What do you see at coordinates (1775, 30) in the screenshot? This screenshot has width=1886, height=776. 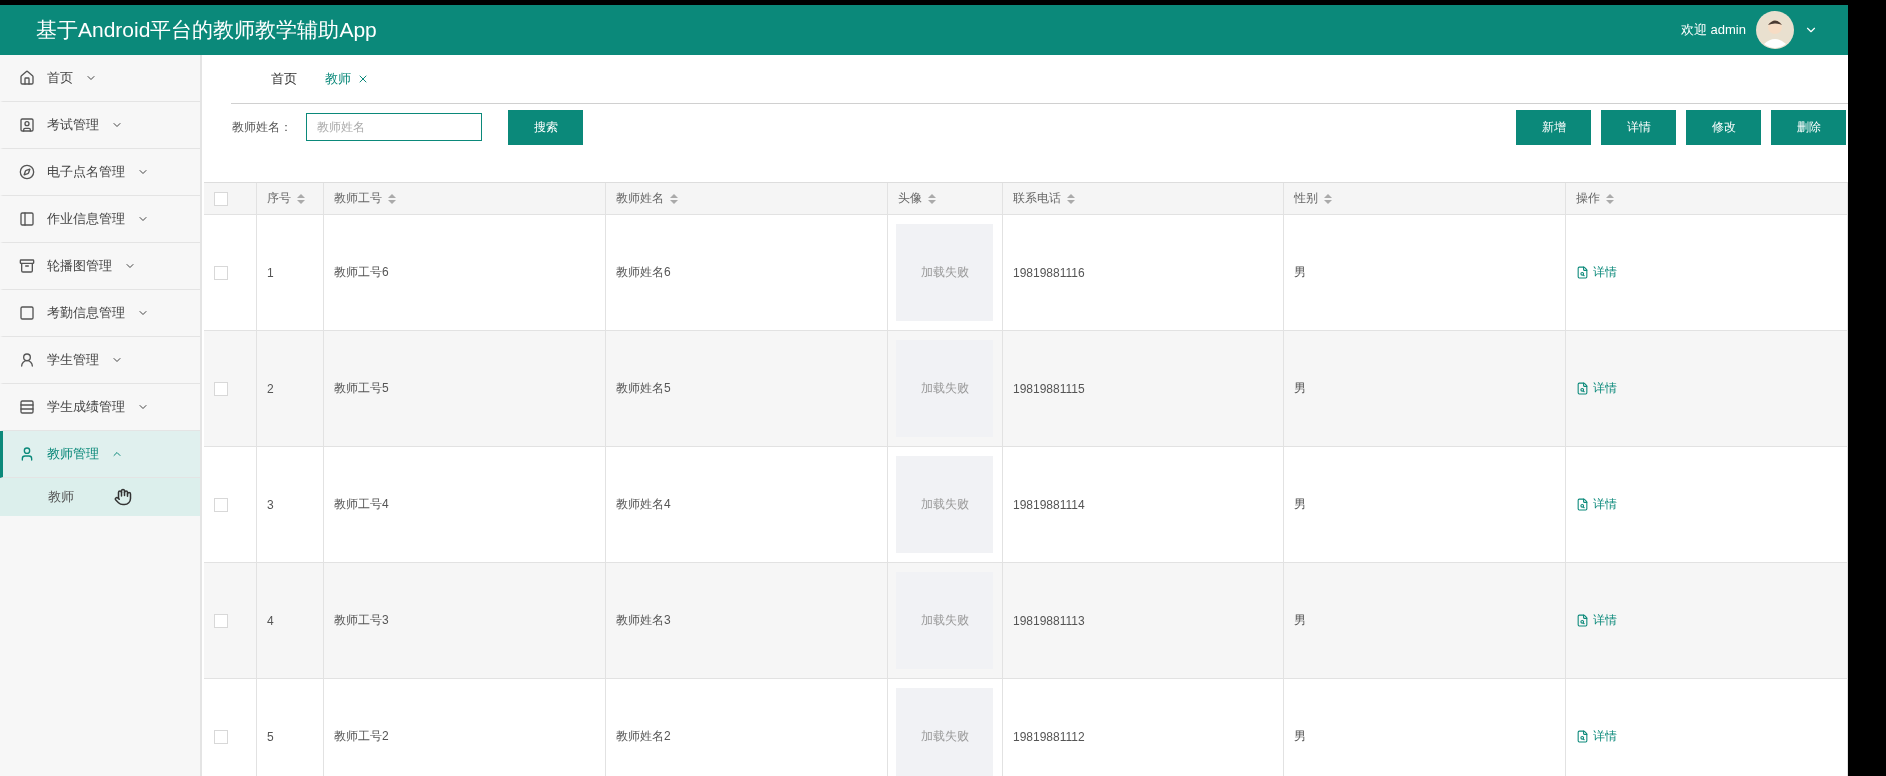 I see `user-avatar` at bounding box center [1775, 30].